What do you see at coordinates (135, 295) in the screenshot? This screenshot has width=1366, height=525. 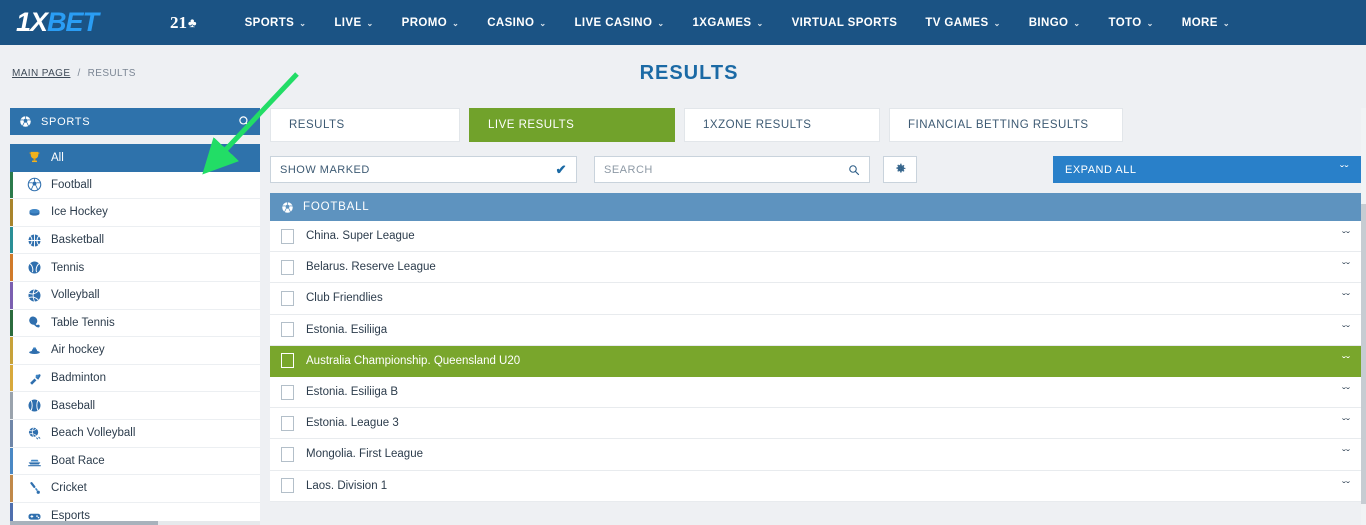 I see `sidebar-item-volleyball: Volleyball` at bounding box center [135, 295].